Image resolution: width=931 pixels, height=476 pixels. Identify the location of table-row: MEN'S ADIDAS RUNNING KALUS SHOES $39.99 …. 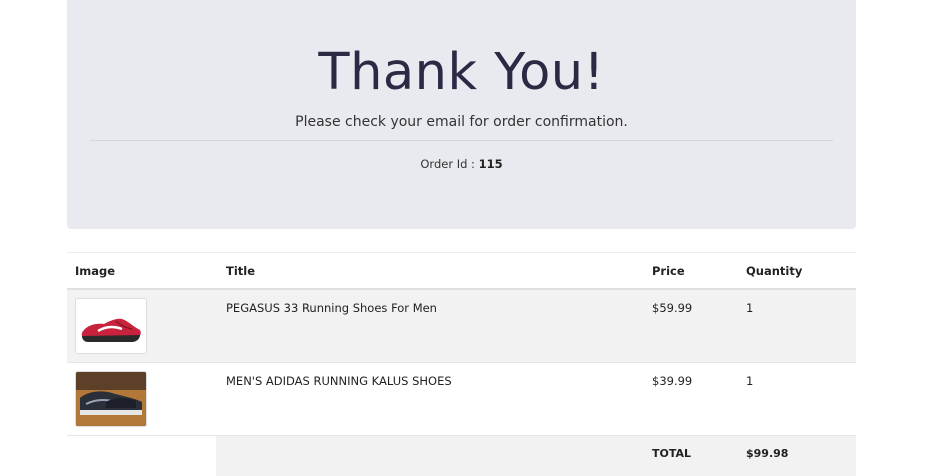
(461, 399).